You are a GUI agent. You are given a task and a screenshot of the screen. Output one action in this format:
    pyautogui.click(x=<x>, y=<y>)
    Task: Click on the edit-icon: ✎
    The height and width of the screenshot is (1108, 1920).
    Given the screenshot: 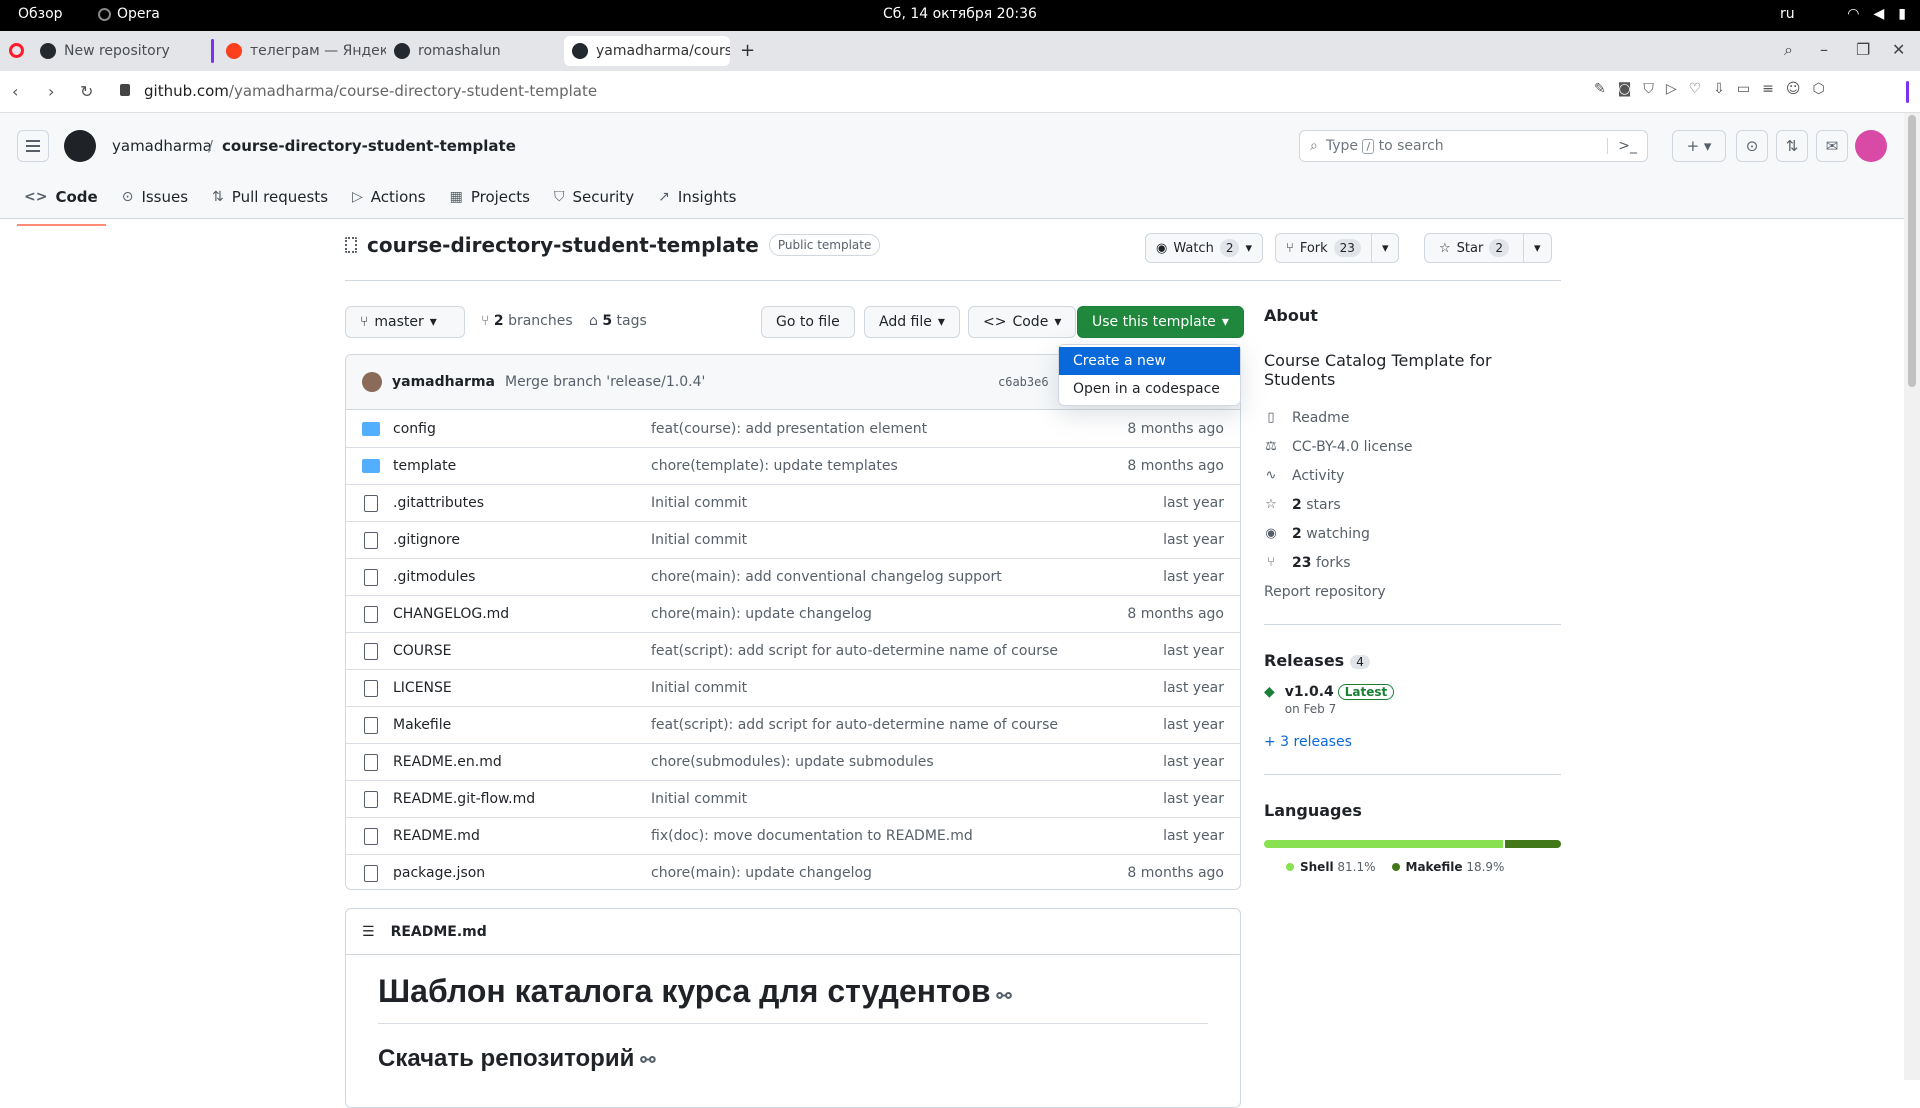 What is the action you would take?
    pyautogui.click(x=1600, y=89)
    